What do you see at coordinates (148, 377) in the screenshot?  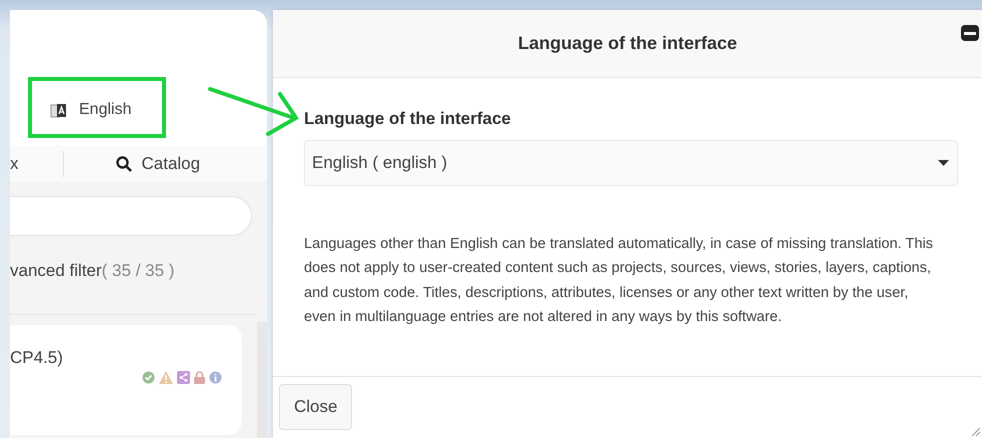 I see `check-circle-icon` at bounding box center [148, 377].